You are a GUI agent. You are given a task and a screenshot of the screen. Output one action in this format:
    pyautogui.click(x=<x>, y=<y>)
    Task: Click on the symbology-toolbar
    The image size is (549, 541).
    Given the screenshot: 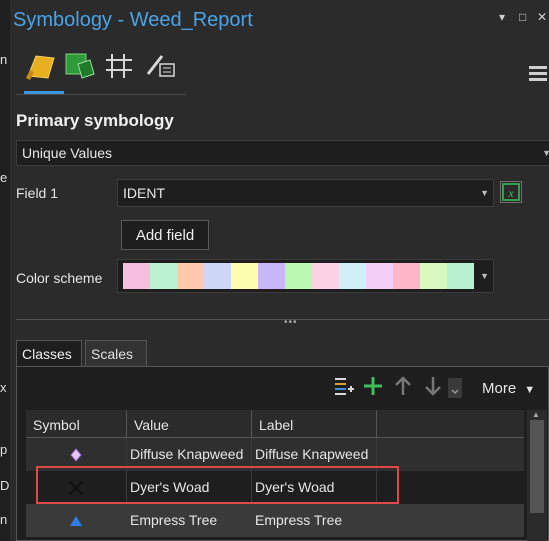 What is the action you would take?
    pyautogui.click(x=101, y=73)
    